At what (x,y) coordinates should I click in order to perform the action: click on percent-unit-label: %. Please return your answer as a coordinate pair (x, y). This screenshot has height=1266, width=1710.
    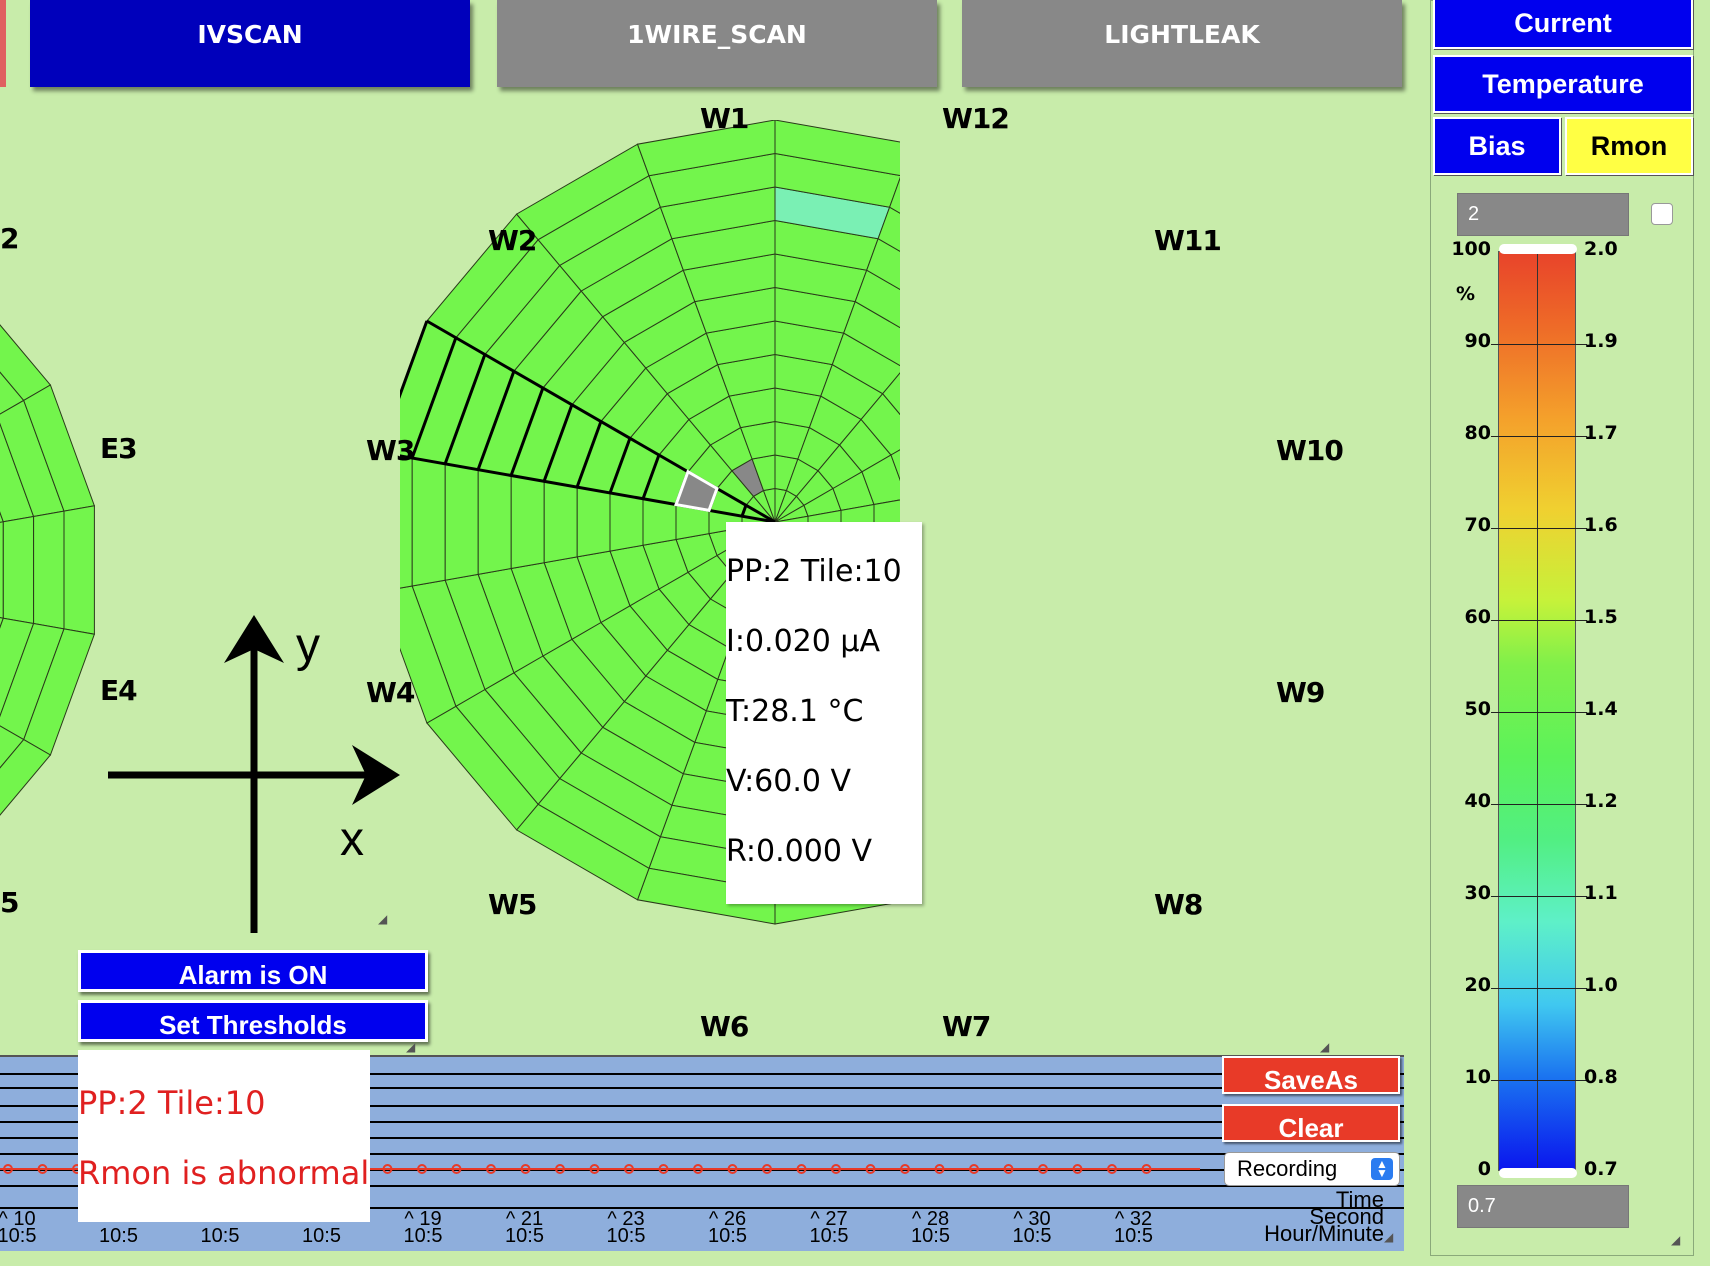
    Looking at the image, I should click on (1465, 294).